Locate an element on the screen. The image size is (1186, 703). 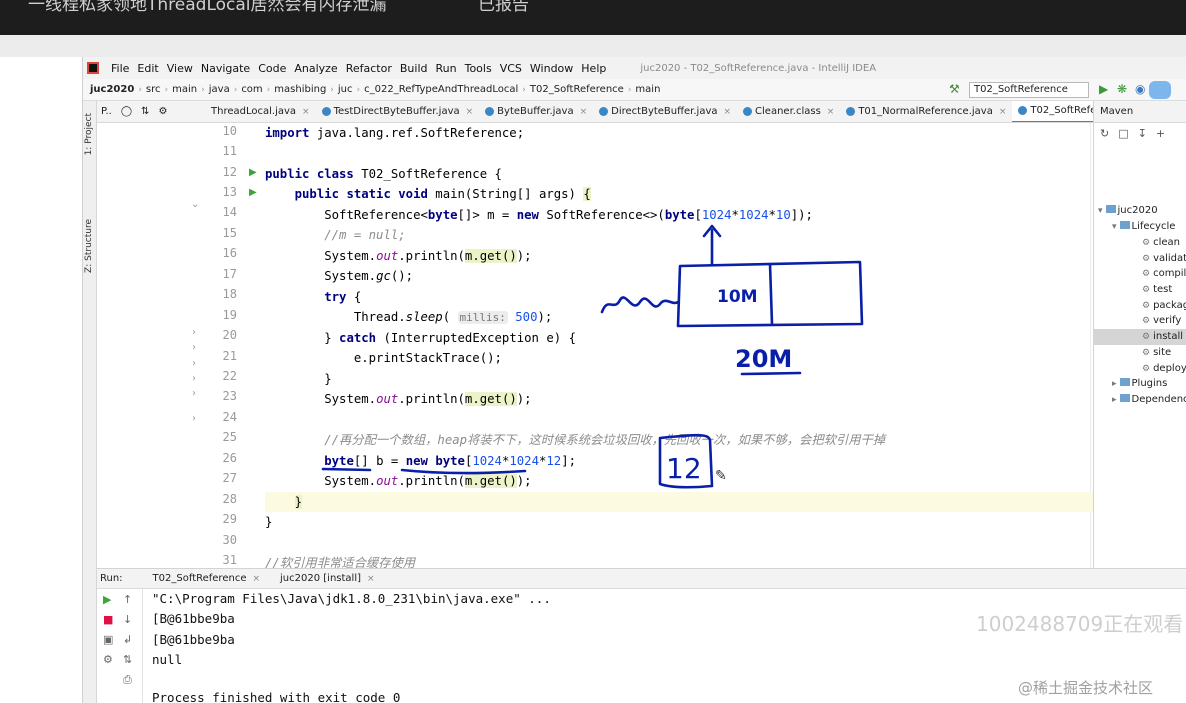
tab-t01-normalreference: T01_NormalReference.java × is located at coordinates (926, 111).